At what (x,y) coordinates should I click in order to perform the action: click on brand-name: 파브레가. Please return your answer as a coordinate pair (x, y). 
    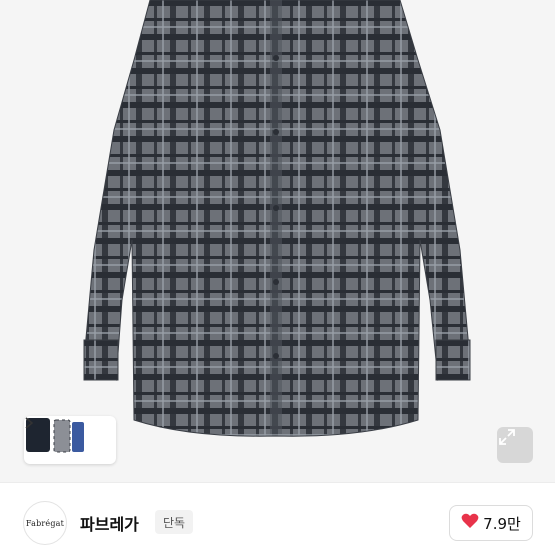
    Looking at the image, I should click on (109, 523).